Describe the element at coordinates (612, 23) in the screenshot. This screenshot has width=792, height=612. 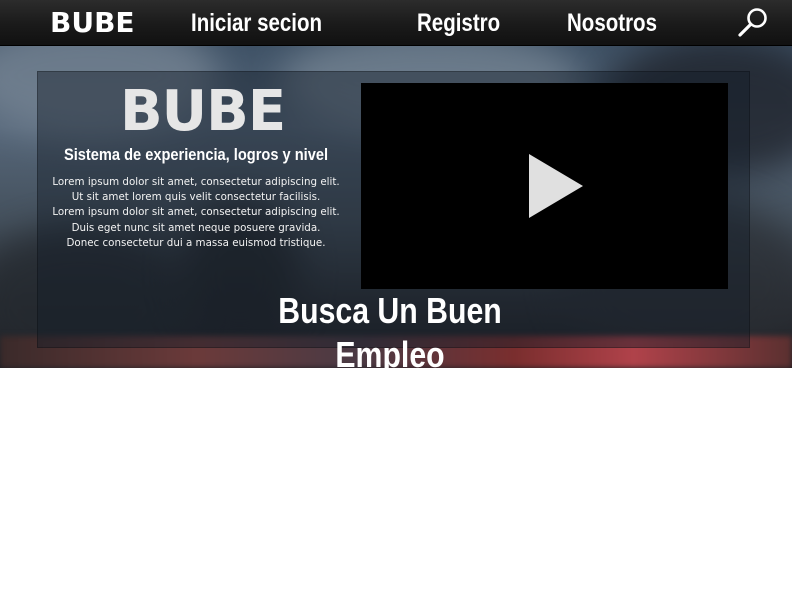
I see `nav-link-about: Nosotros` at that location.